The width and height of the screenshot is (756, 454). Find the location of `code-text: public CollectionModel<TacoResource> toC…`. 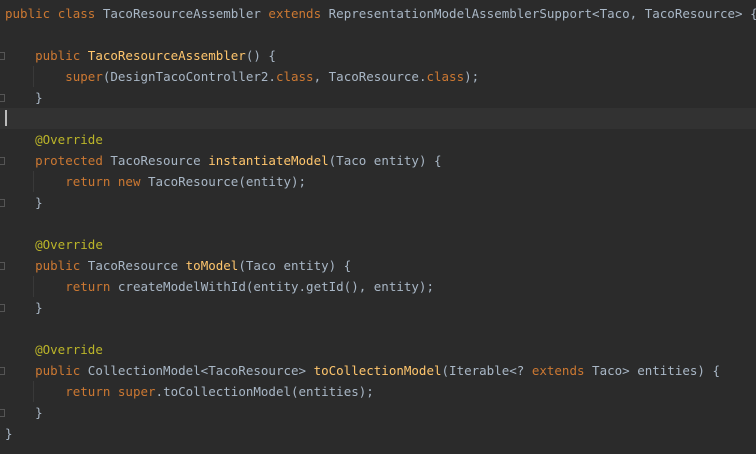

code-text: public CollectionModel<TacoResource> toC… is located at coordinates (362, 370).